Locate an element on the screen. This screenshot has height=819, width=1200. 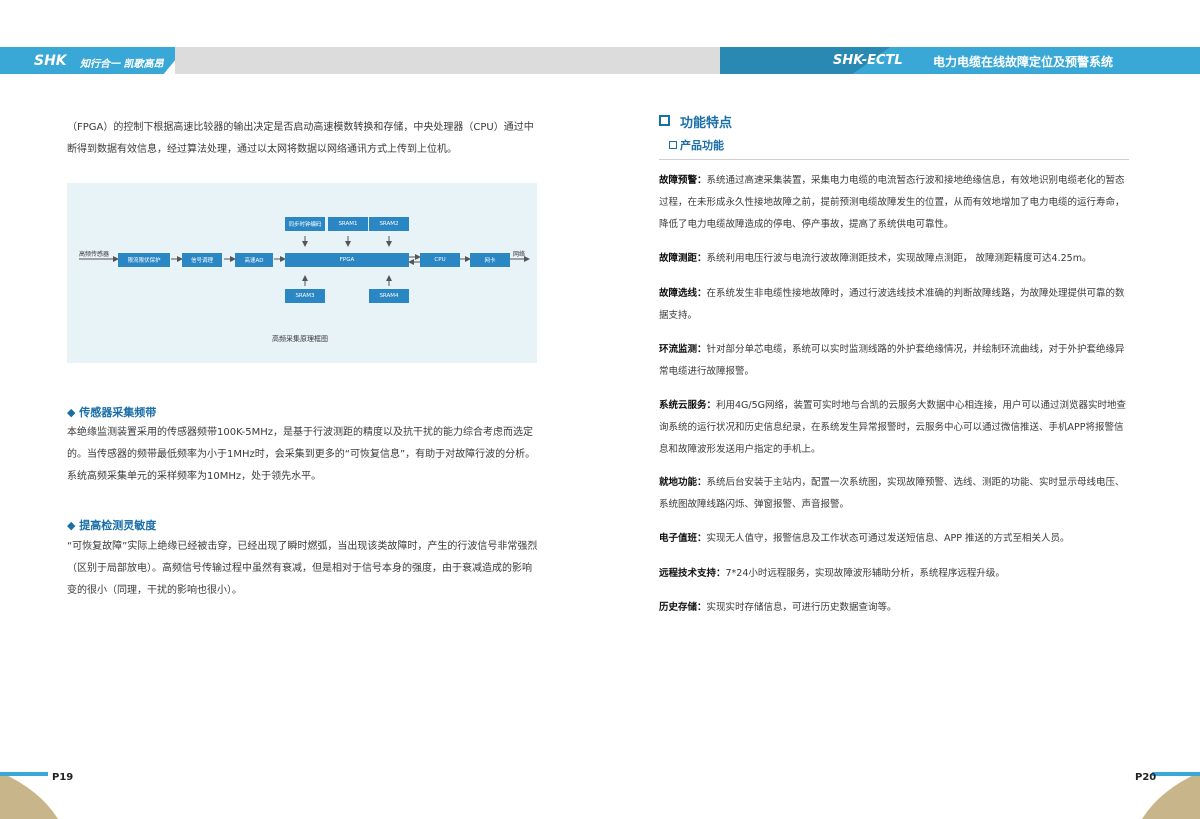
left-slogan: 知行合一 凯歌高昂 is located at coordinates (122, 64).